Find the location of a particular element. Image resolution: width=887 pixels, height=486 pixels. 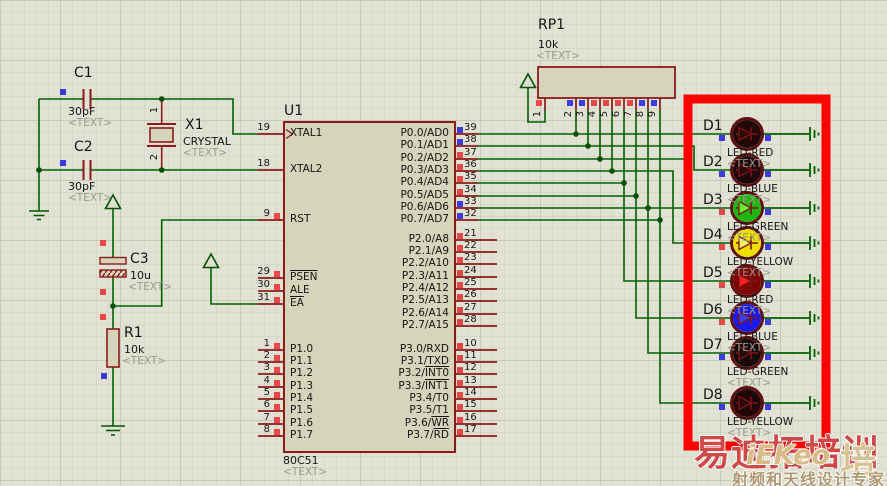

led-d2 is located at coordinates (775, 170).